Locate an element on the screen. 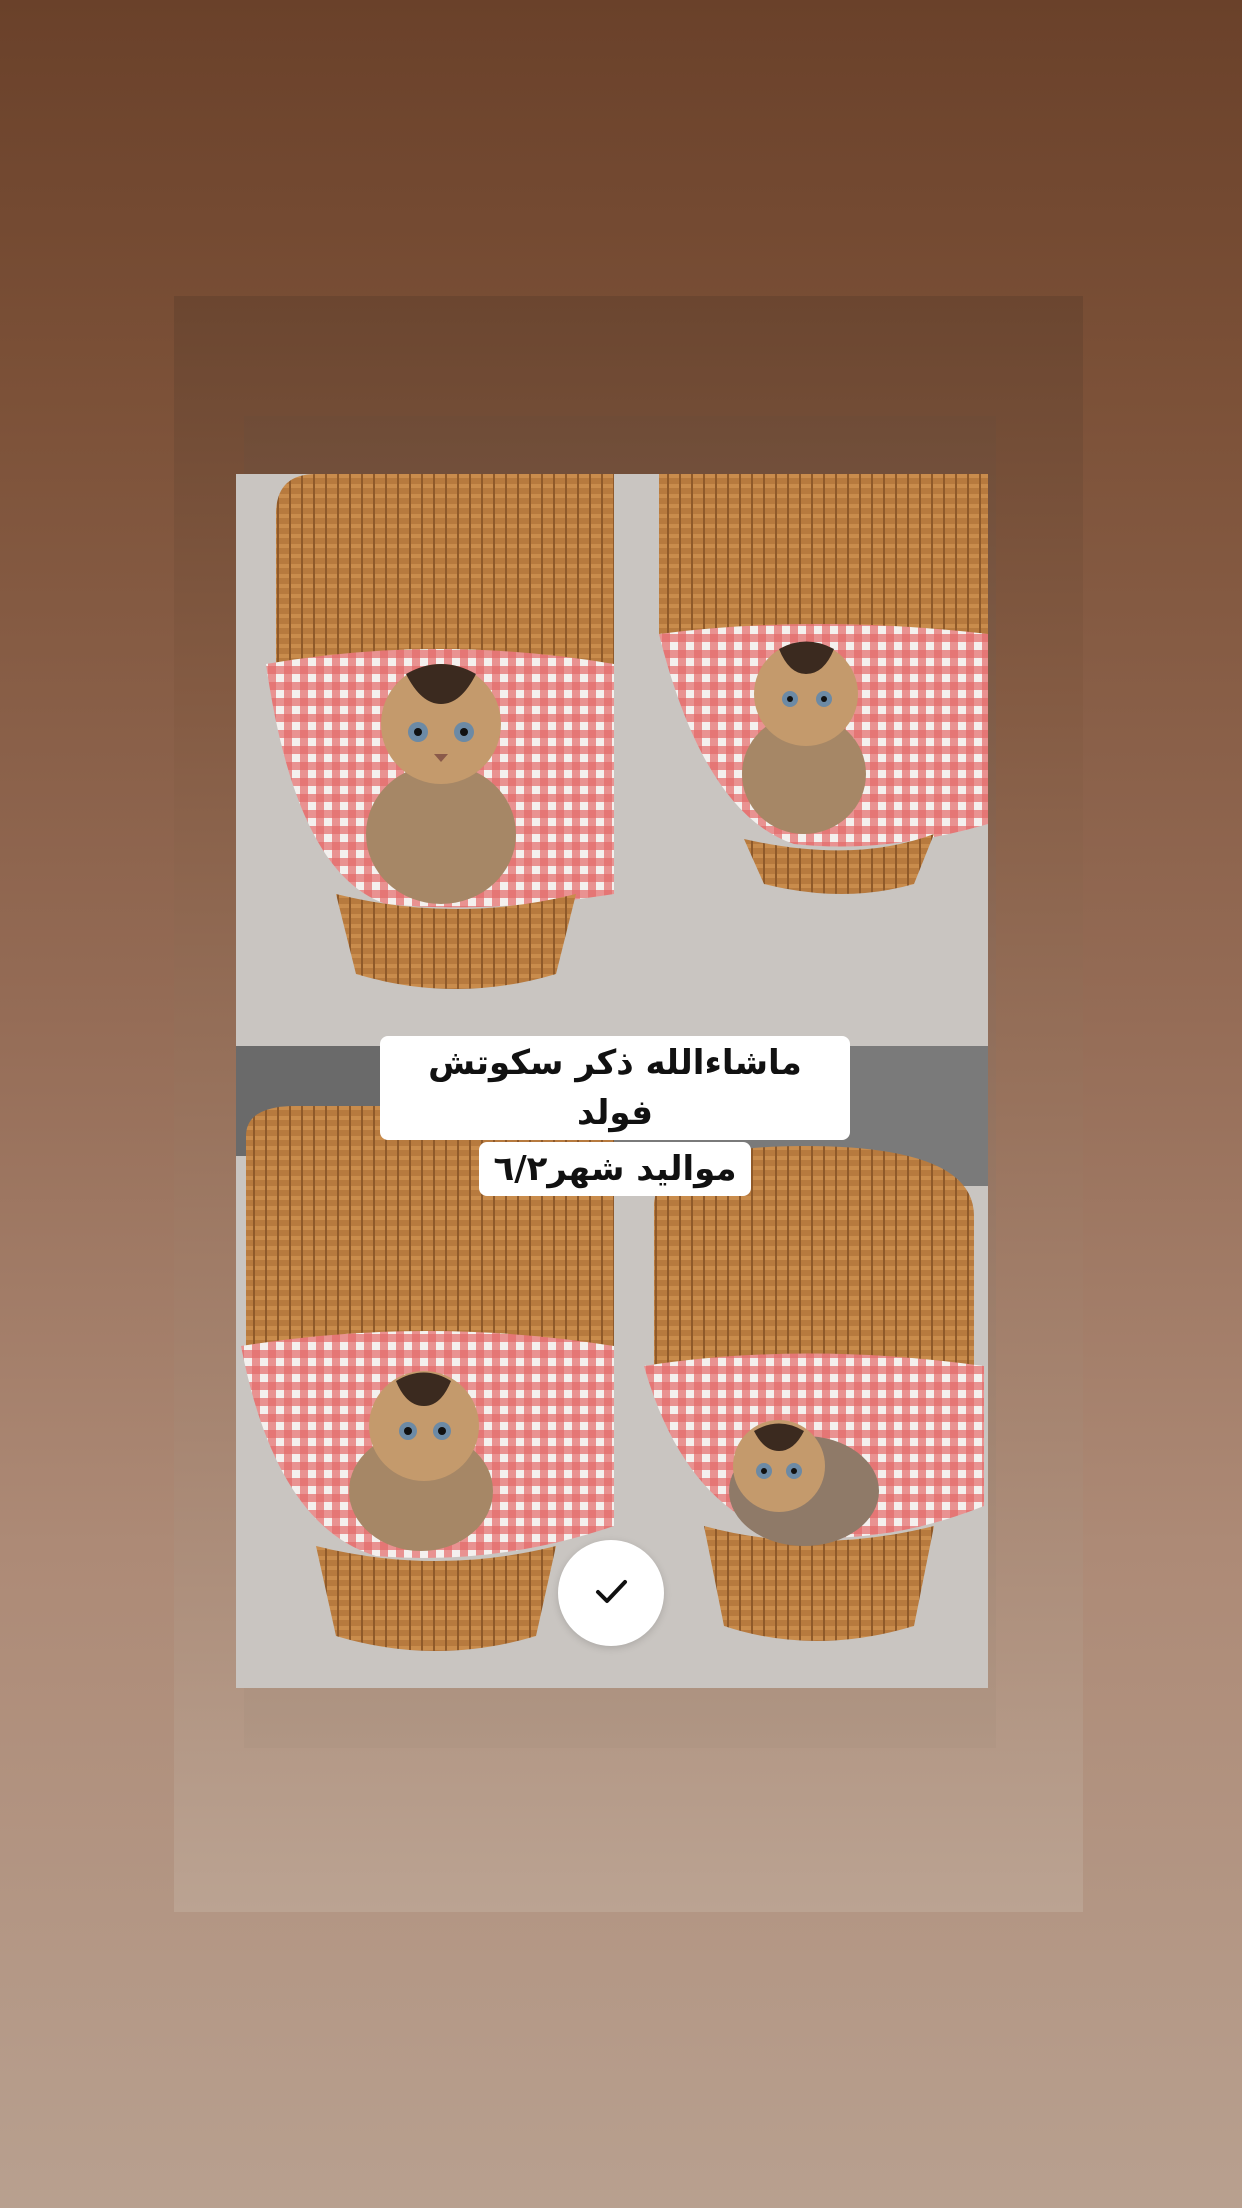 The height and width of the screenshot is (2208, 1242). confirm-button is located at coordinates (611, 1593).